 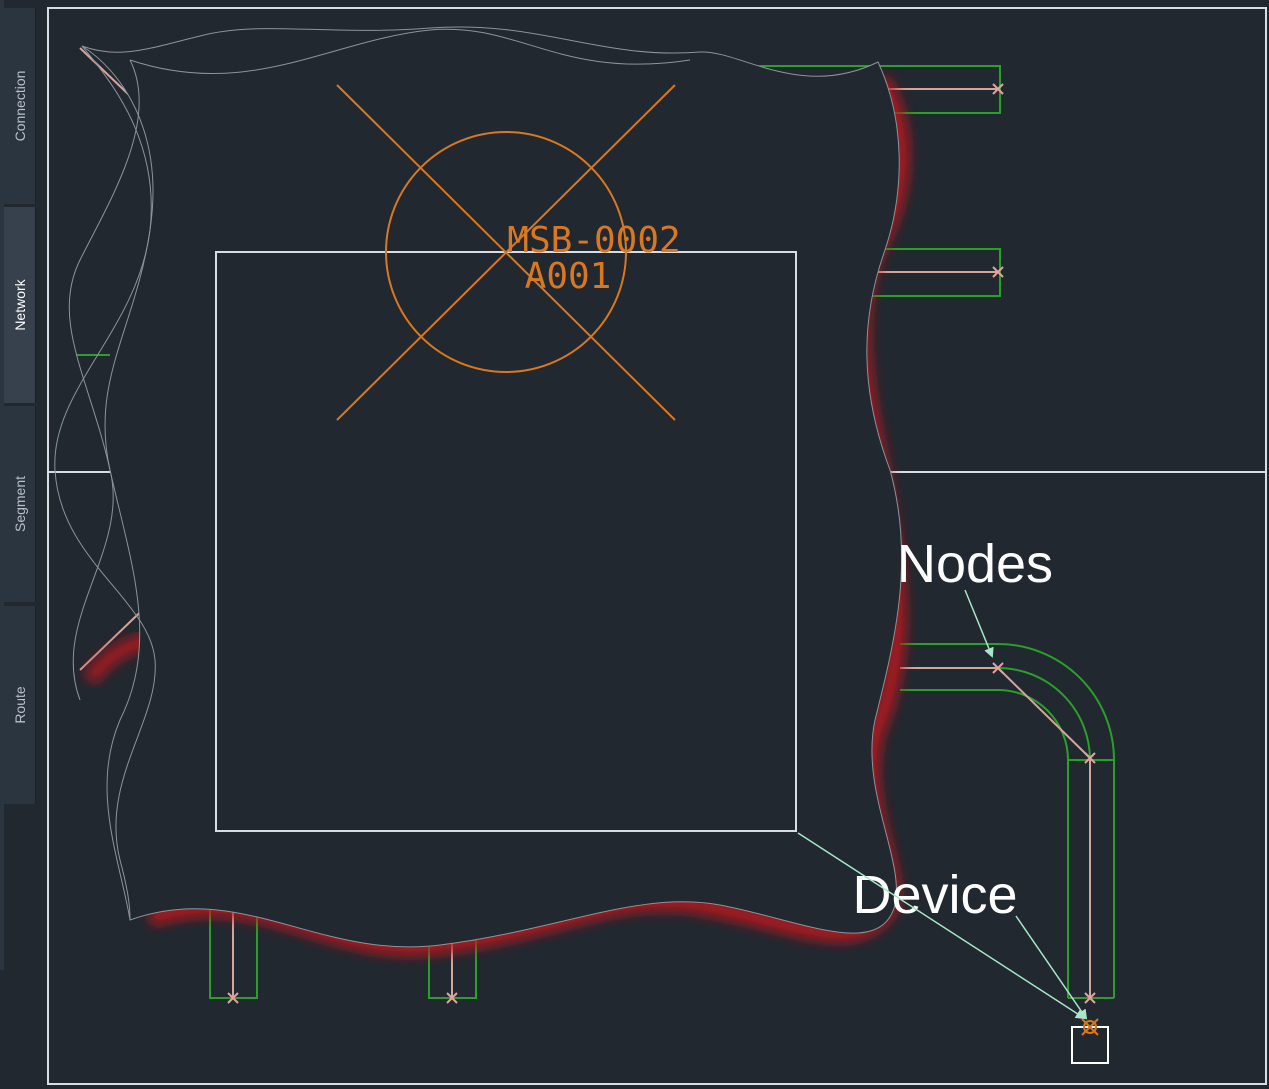 What do you see at coordinates (1007, 821) in the screenshot?
I see `raceway-elbow` at bounding box center [1007, 821].